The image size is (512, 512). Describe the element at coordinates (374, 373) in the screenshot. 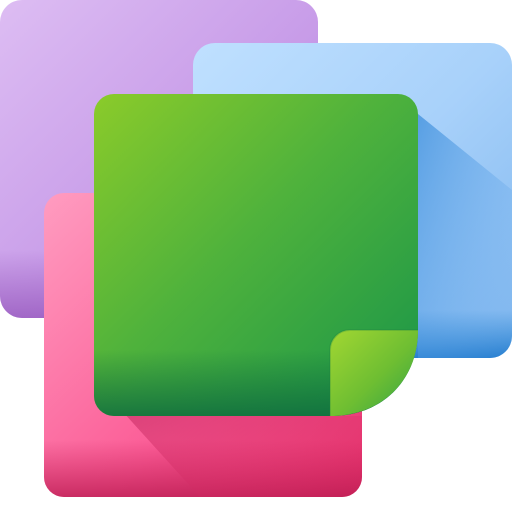

I see `page-curl-icon` at that location.